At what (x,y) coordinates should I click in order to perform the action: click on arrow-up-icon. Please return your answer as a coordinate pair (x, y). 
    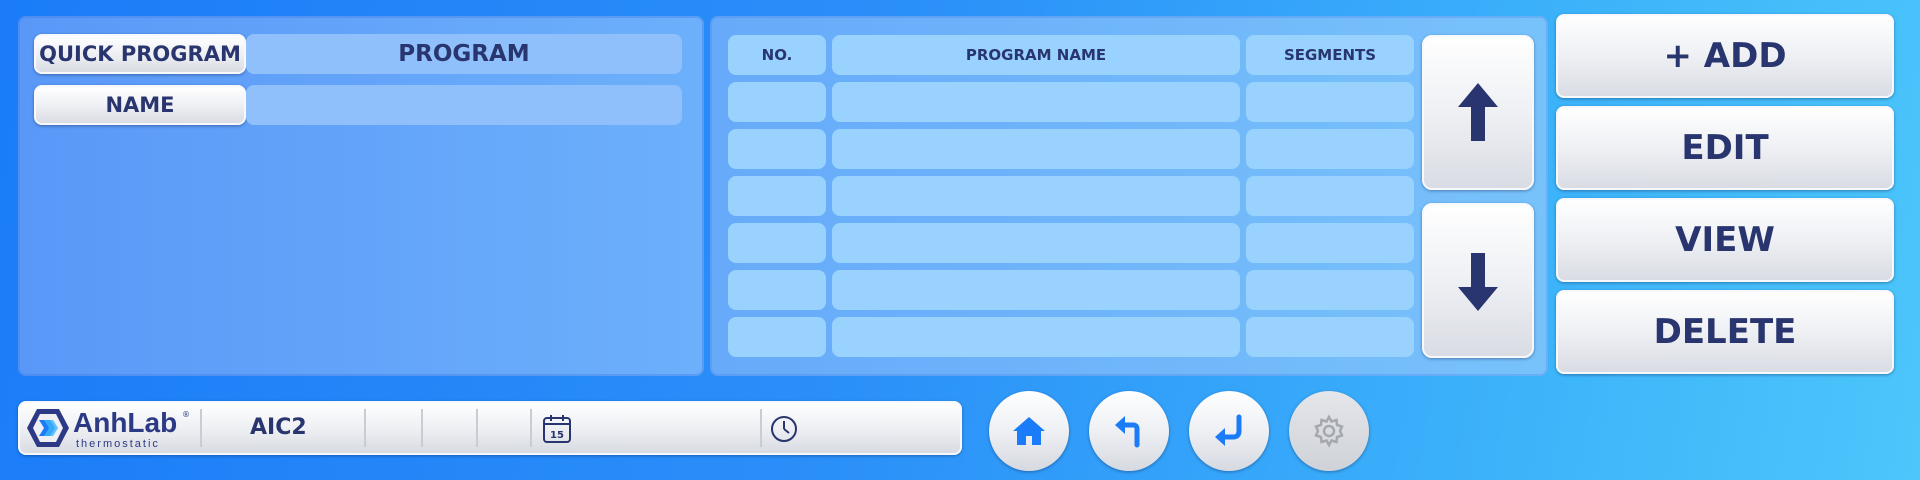
    Looking at the image, I should click on (1478, 111).